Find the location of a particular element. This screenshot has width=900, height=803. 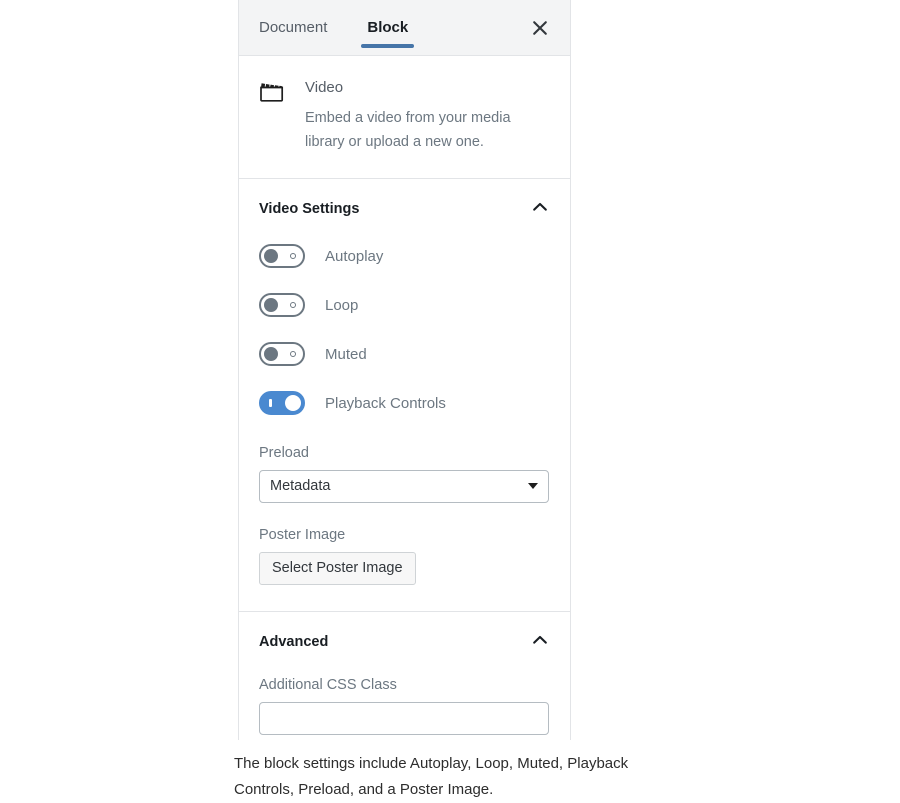

preload-field: Preload Metadata is located at coordinates (404, 474).